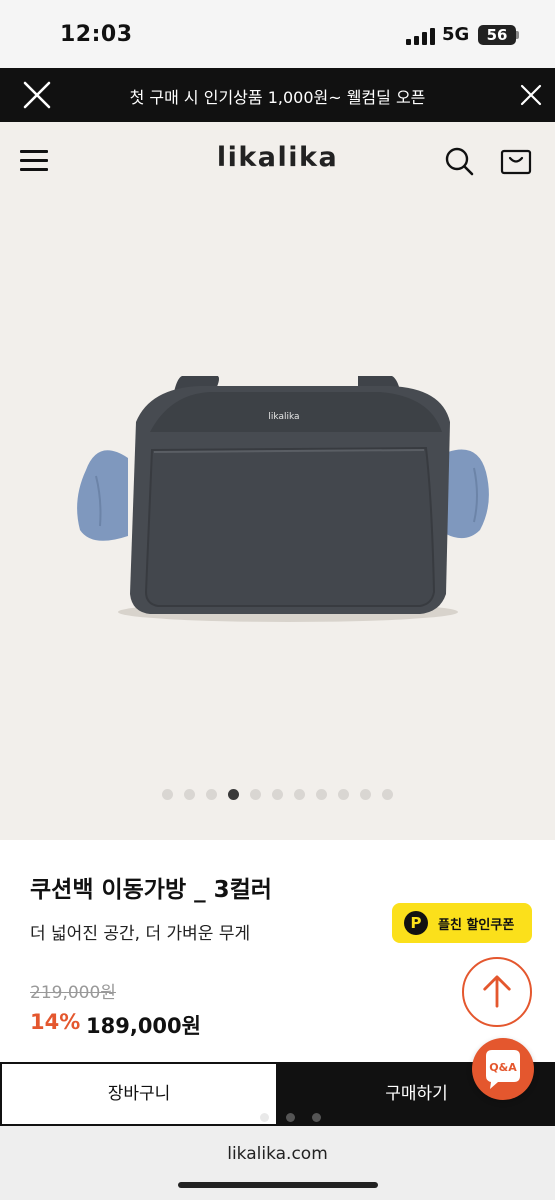 This screenshot has width=555, height=1200. What do you see at coordinates (277, 161) in the screenshot?
I see `site-header: likalika` at bounding box center [277, 161].